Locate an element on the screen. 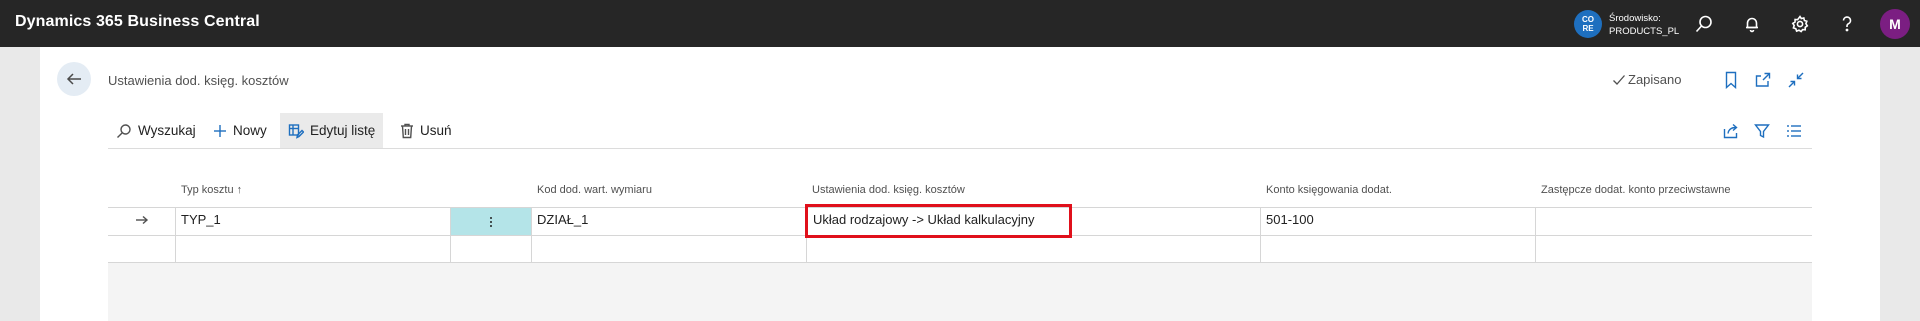 This screenshot has width=1920, height=321. bookmark-icon is located at coordinates (1731, 80).